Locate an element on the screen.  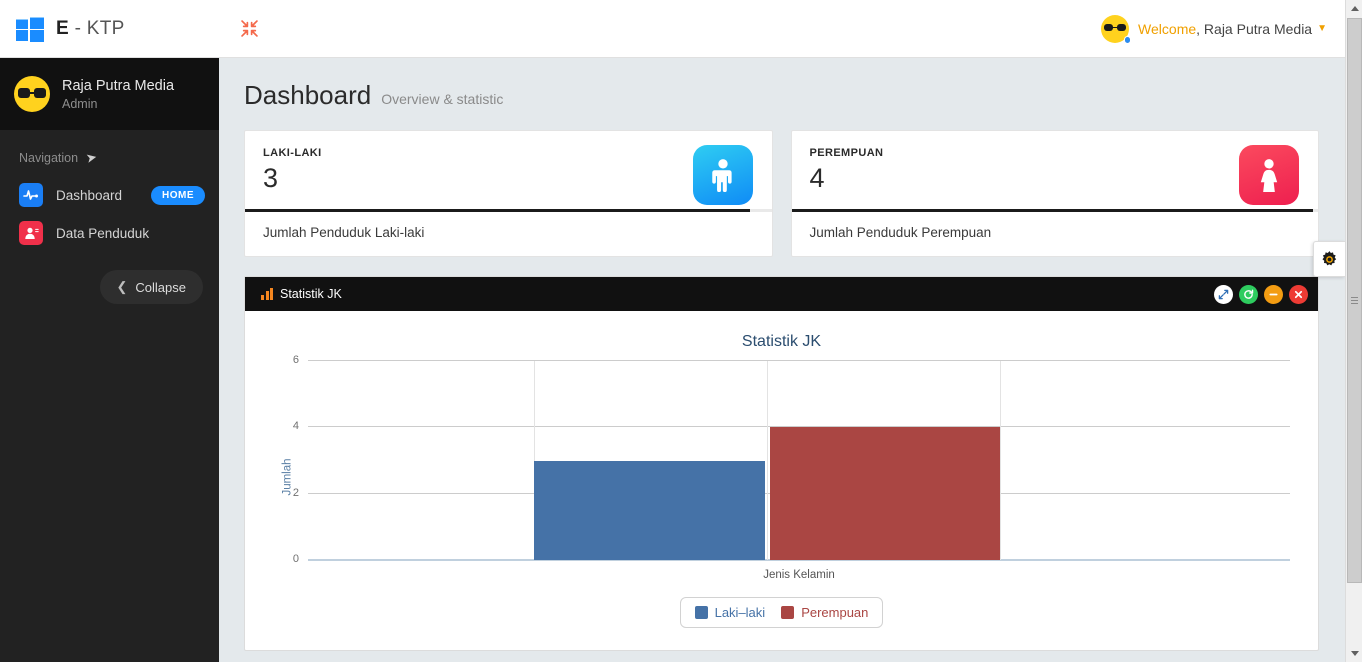
activity-pulse-icon is located at coordinates (31, 195).